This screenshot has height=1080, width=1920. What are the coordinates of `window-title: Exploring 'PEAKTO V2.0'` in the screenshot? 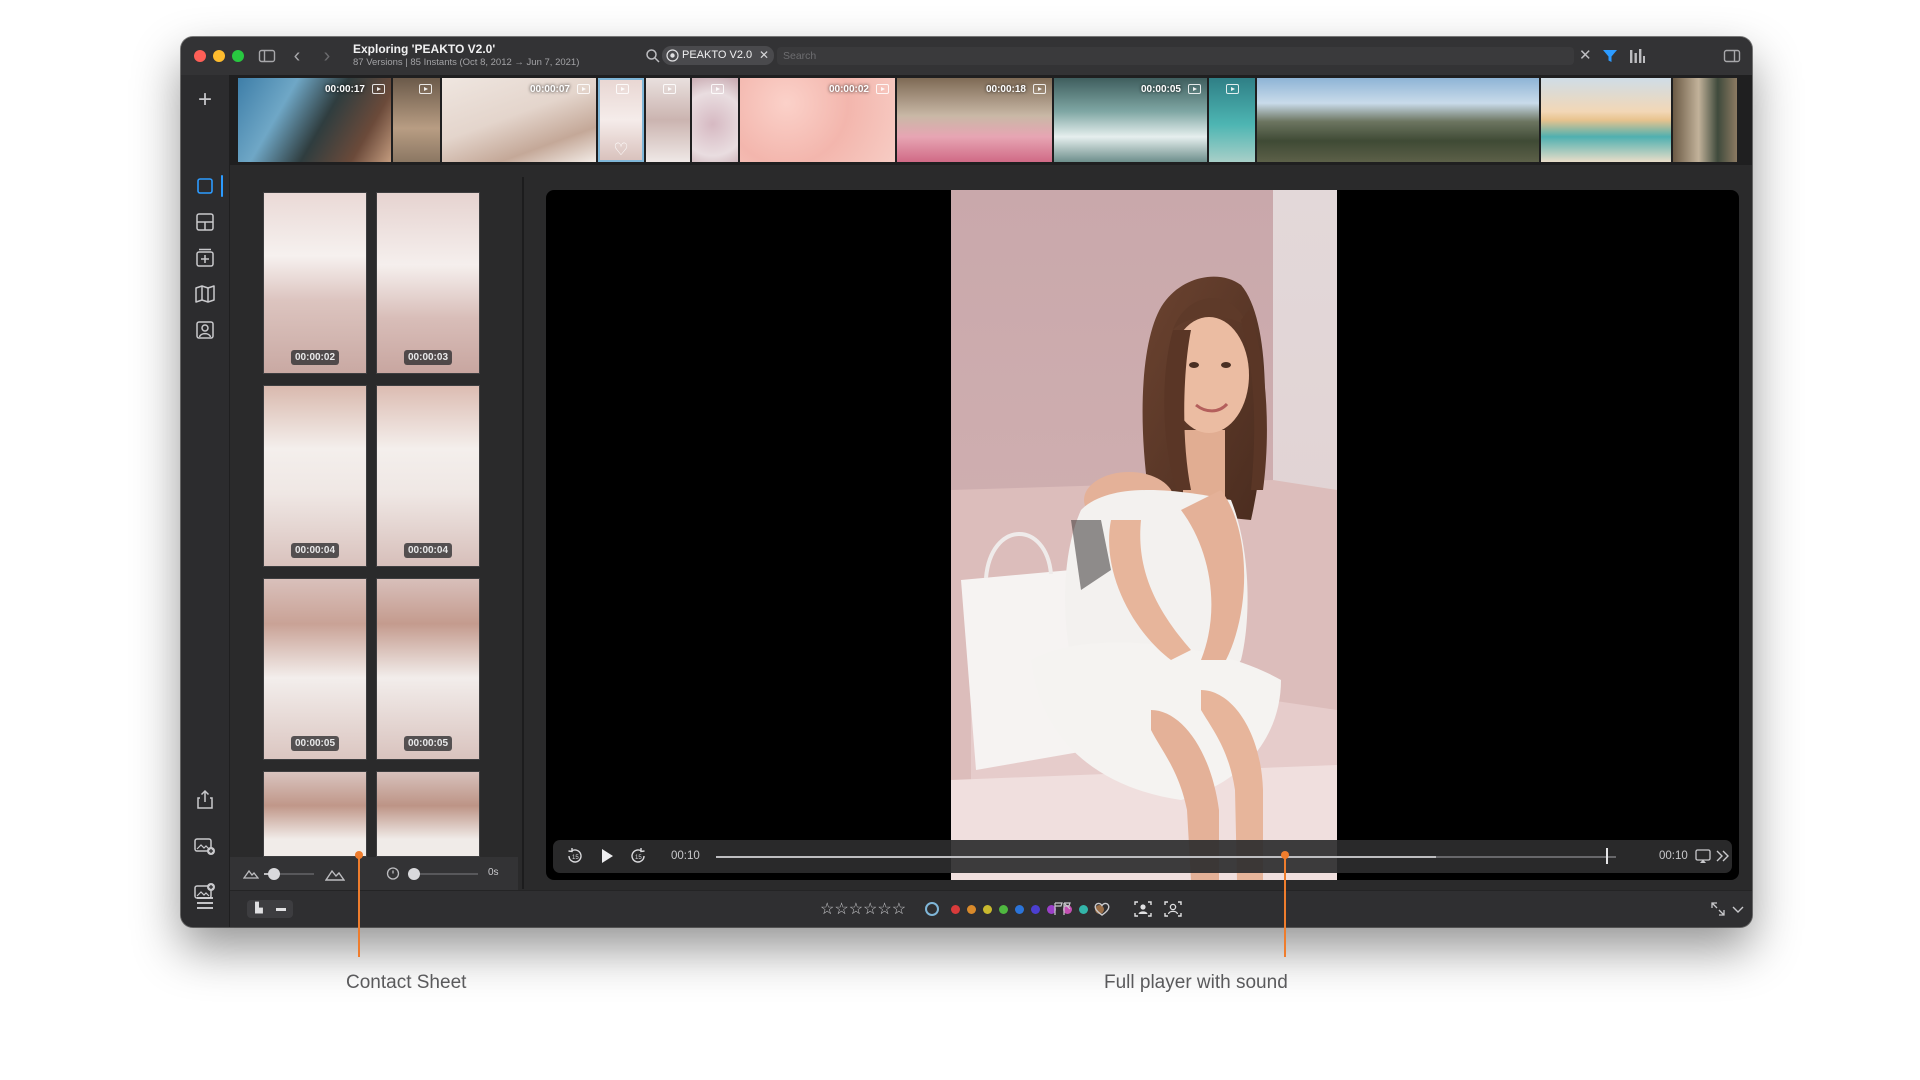 It's located at (424, 49).